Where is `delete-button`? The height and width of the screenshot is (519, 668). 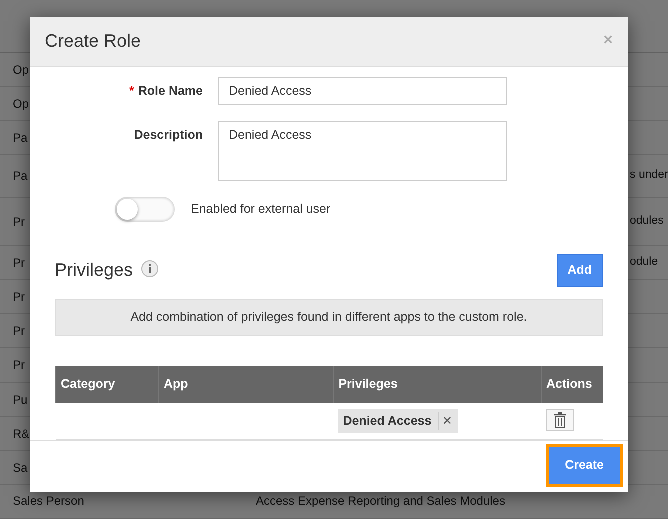
delete-button is located at coordinates (560, 419).